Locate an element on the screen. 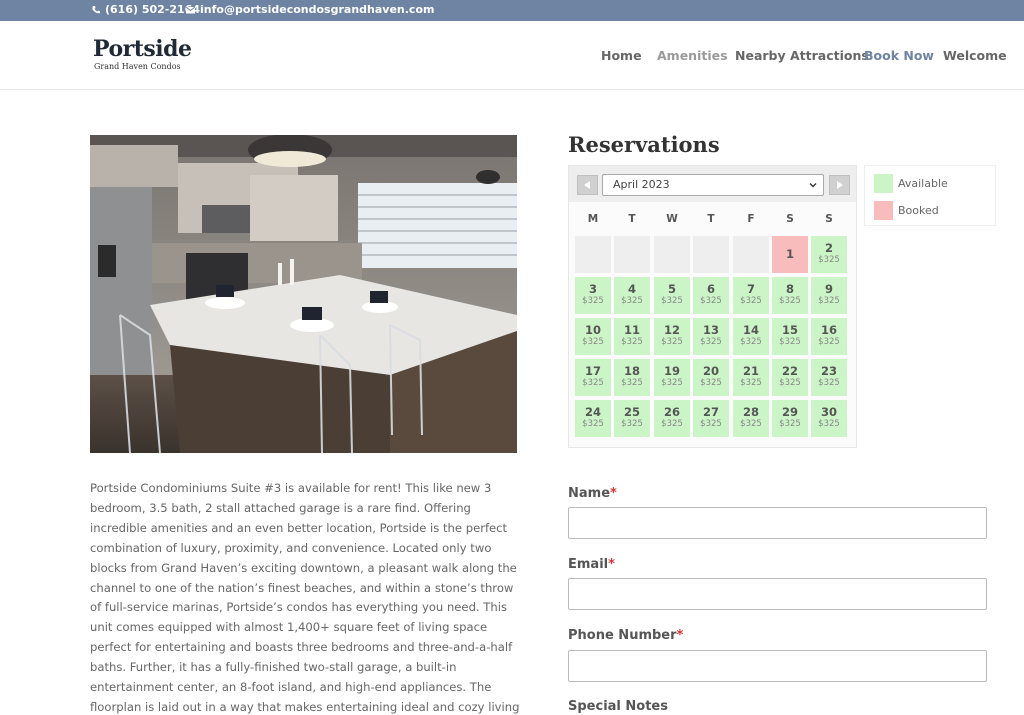 The width and height of the screenshot is (1024, 715). phone-contact: (616) 502-2164 is located at coordinates (145, 9).